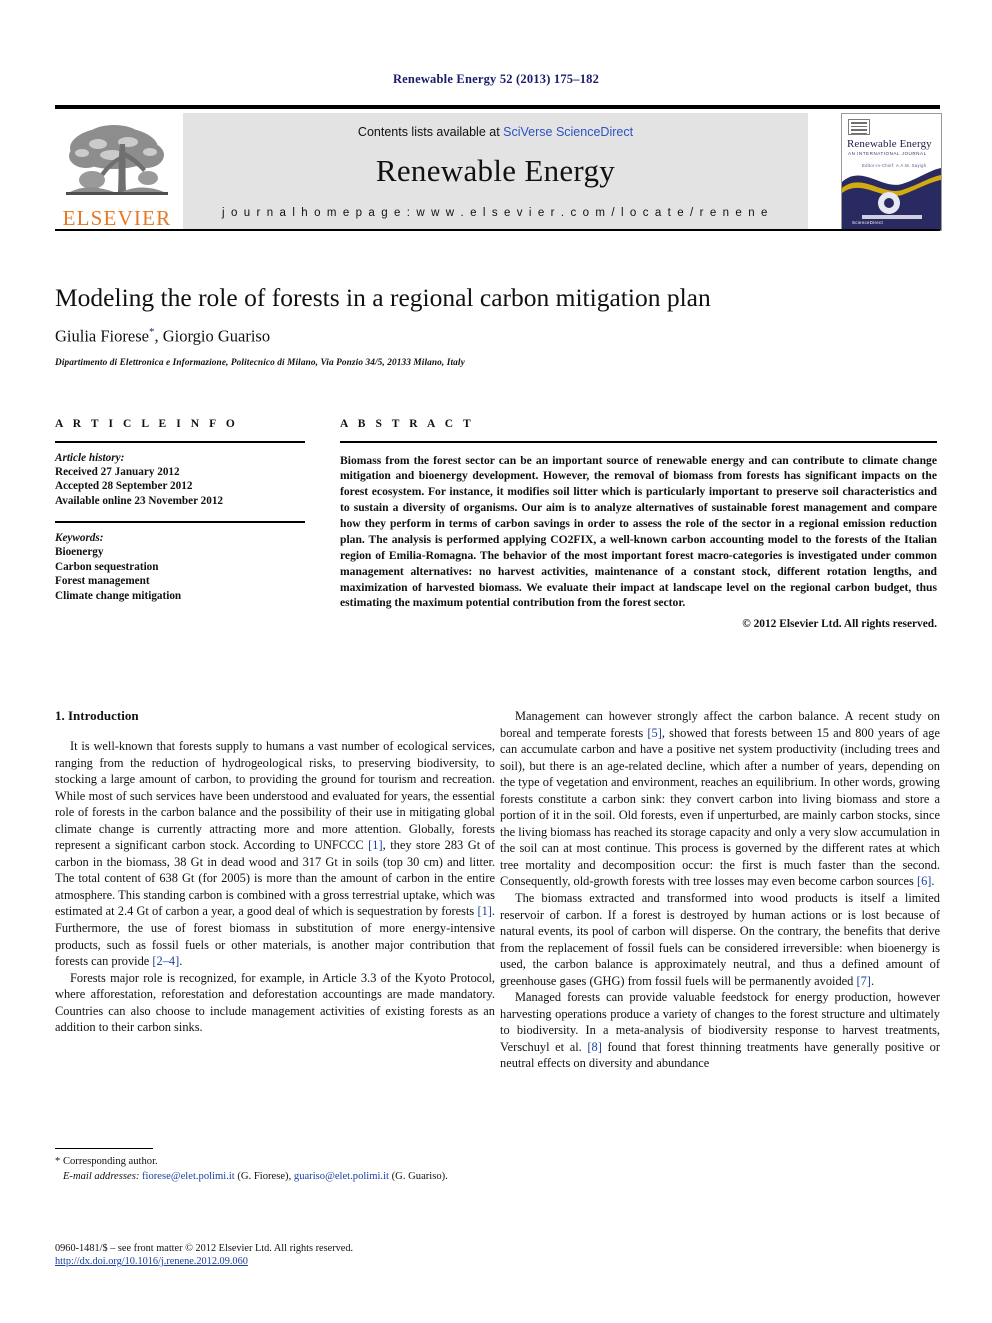  What do you see at coordinates (859, 127) in the screenshot?
I see `cover-elsevier-mark` at bounding box center [859, 127].